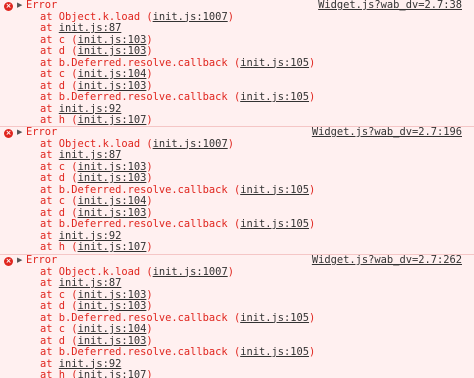  Describe the element at coordinates (387, 260) in the screenshot. I see `source-link: Widget.js?wab_dv=2.7:262` at that location.